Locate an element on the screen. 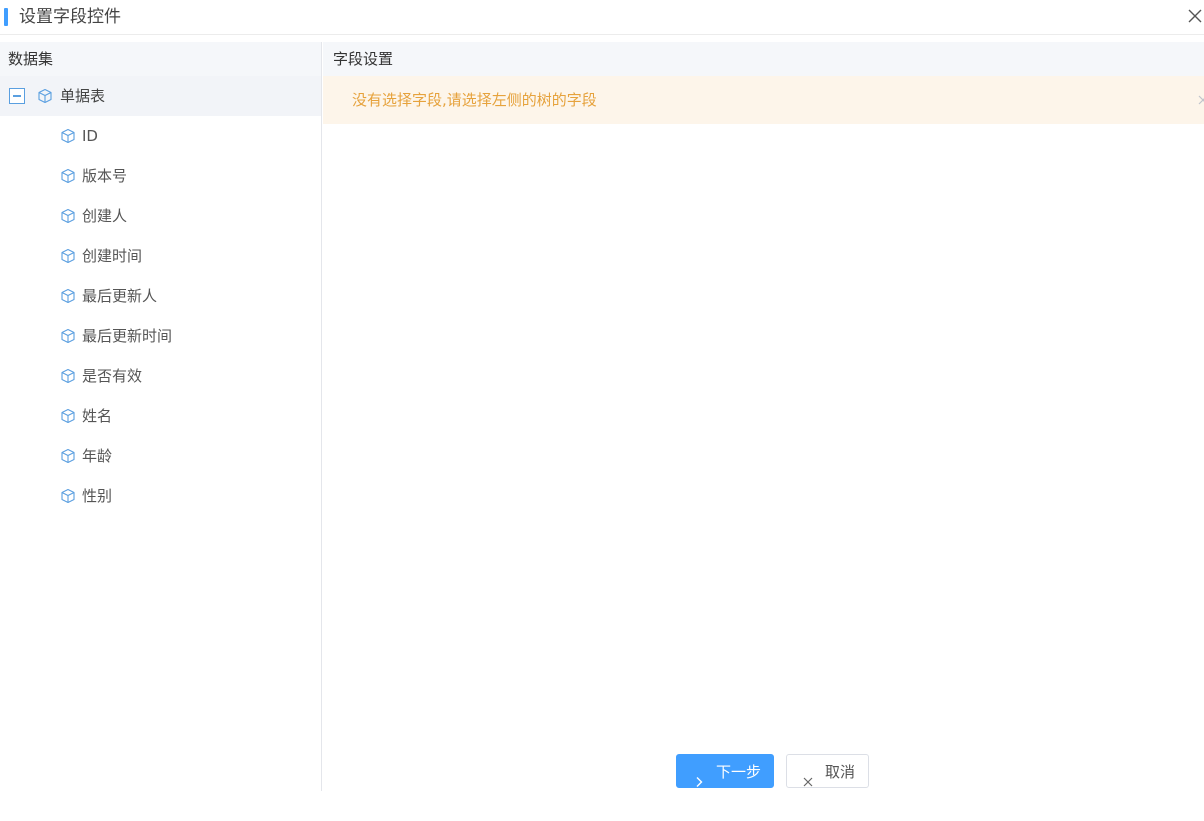 This screenshot has height=821, width=1204. title-accent-bar is located at coordinates (6, 17).